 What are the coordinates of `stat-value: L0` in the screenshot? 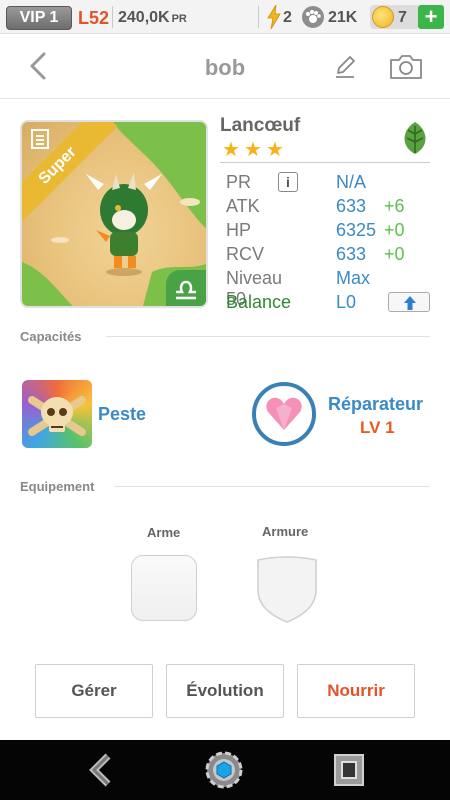 It's located at (346, 302).